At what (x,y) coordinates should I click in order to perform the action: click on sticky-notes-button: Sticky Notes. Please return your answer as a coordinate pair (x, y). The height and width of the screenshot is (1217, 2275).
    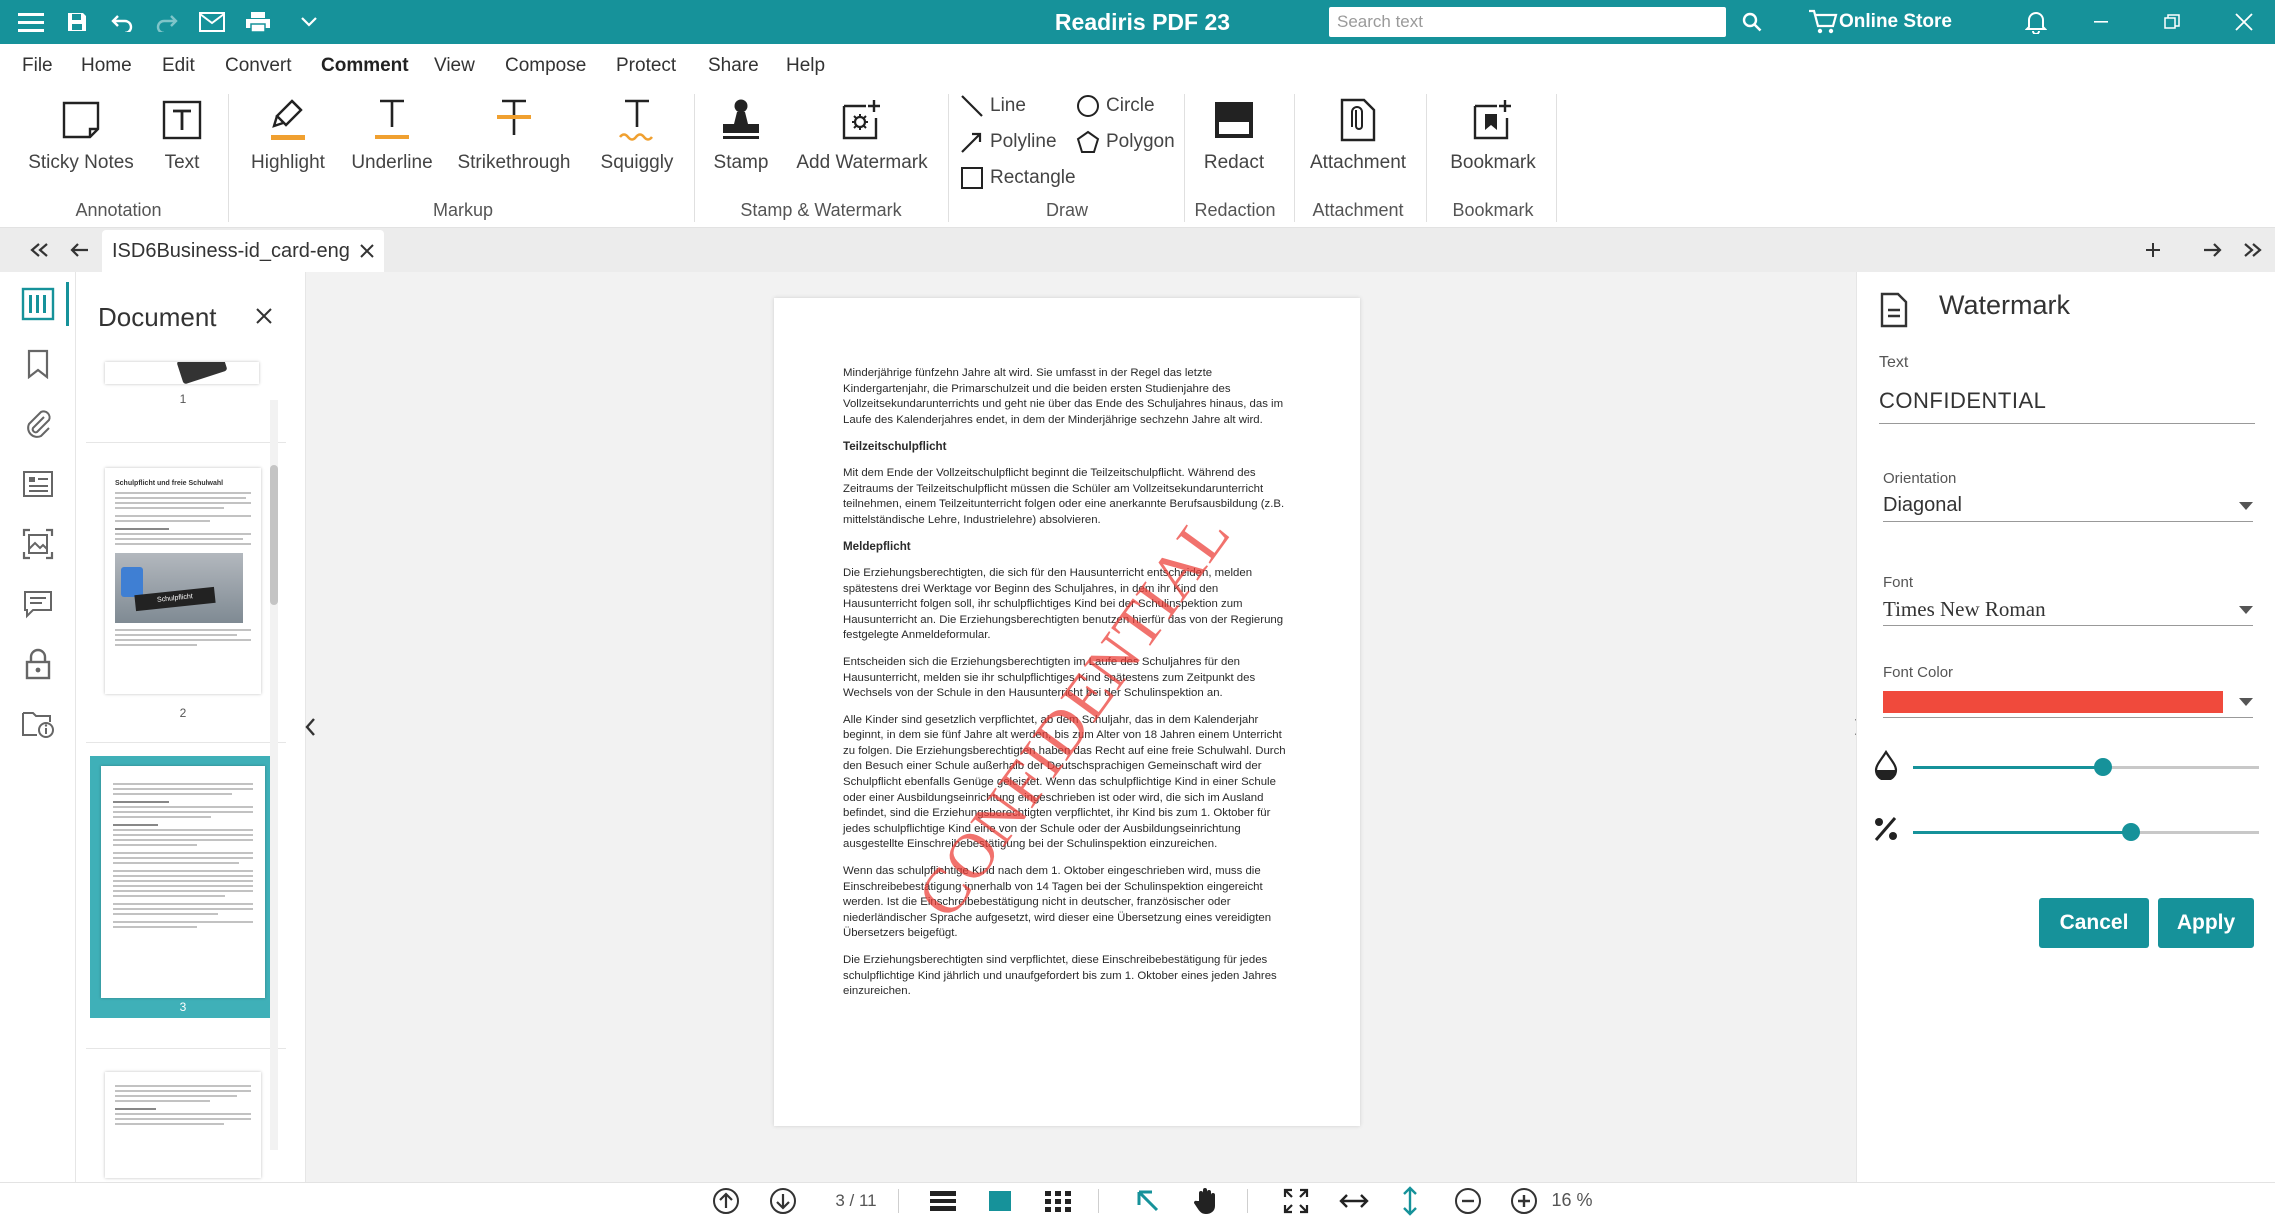
    Looking at the image, I should click on (81, 139).